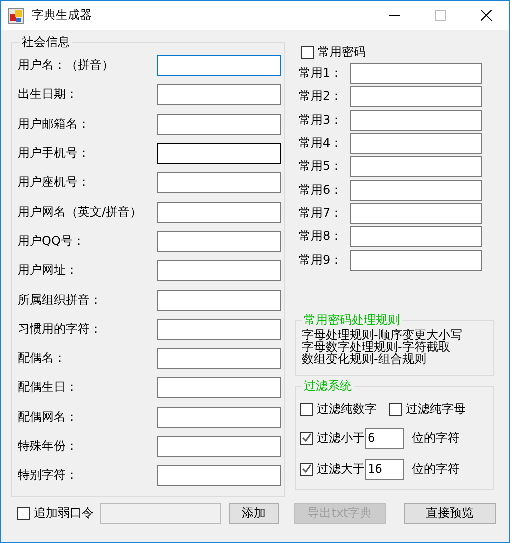 The width and height of the screenshot is (510, 543). Describe the element at coordinates (48, 271) in the screenshot. I see `field-label: 用户网址：` at that location.